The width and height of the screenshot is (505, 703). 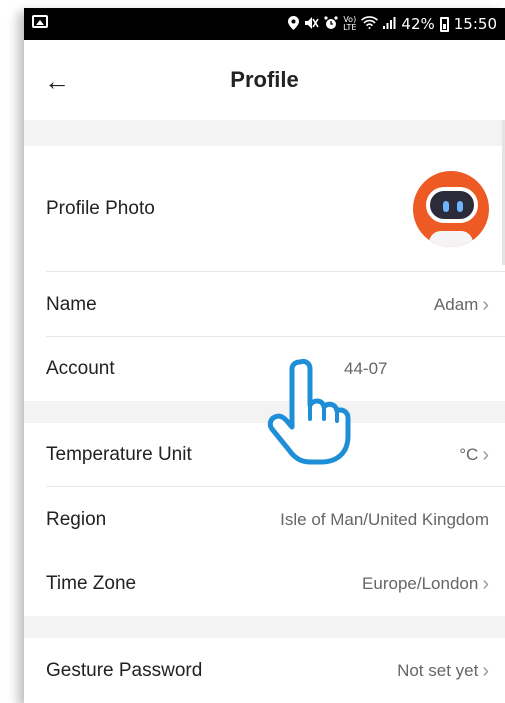 What do you see at coordinates (444, 24) in the screenshot?
I see `battery-icon` at bounding box center [444, 24].